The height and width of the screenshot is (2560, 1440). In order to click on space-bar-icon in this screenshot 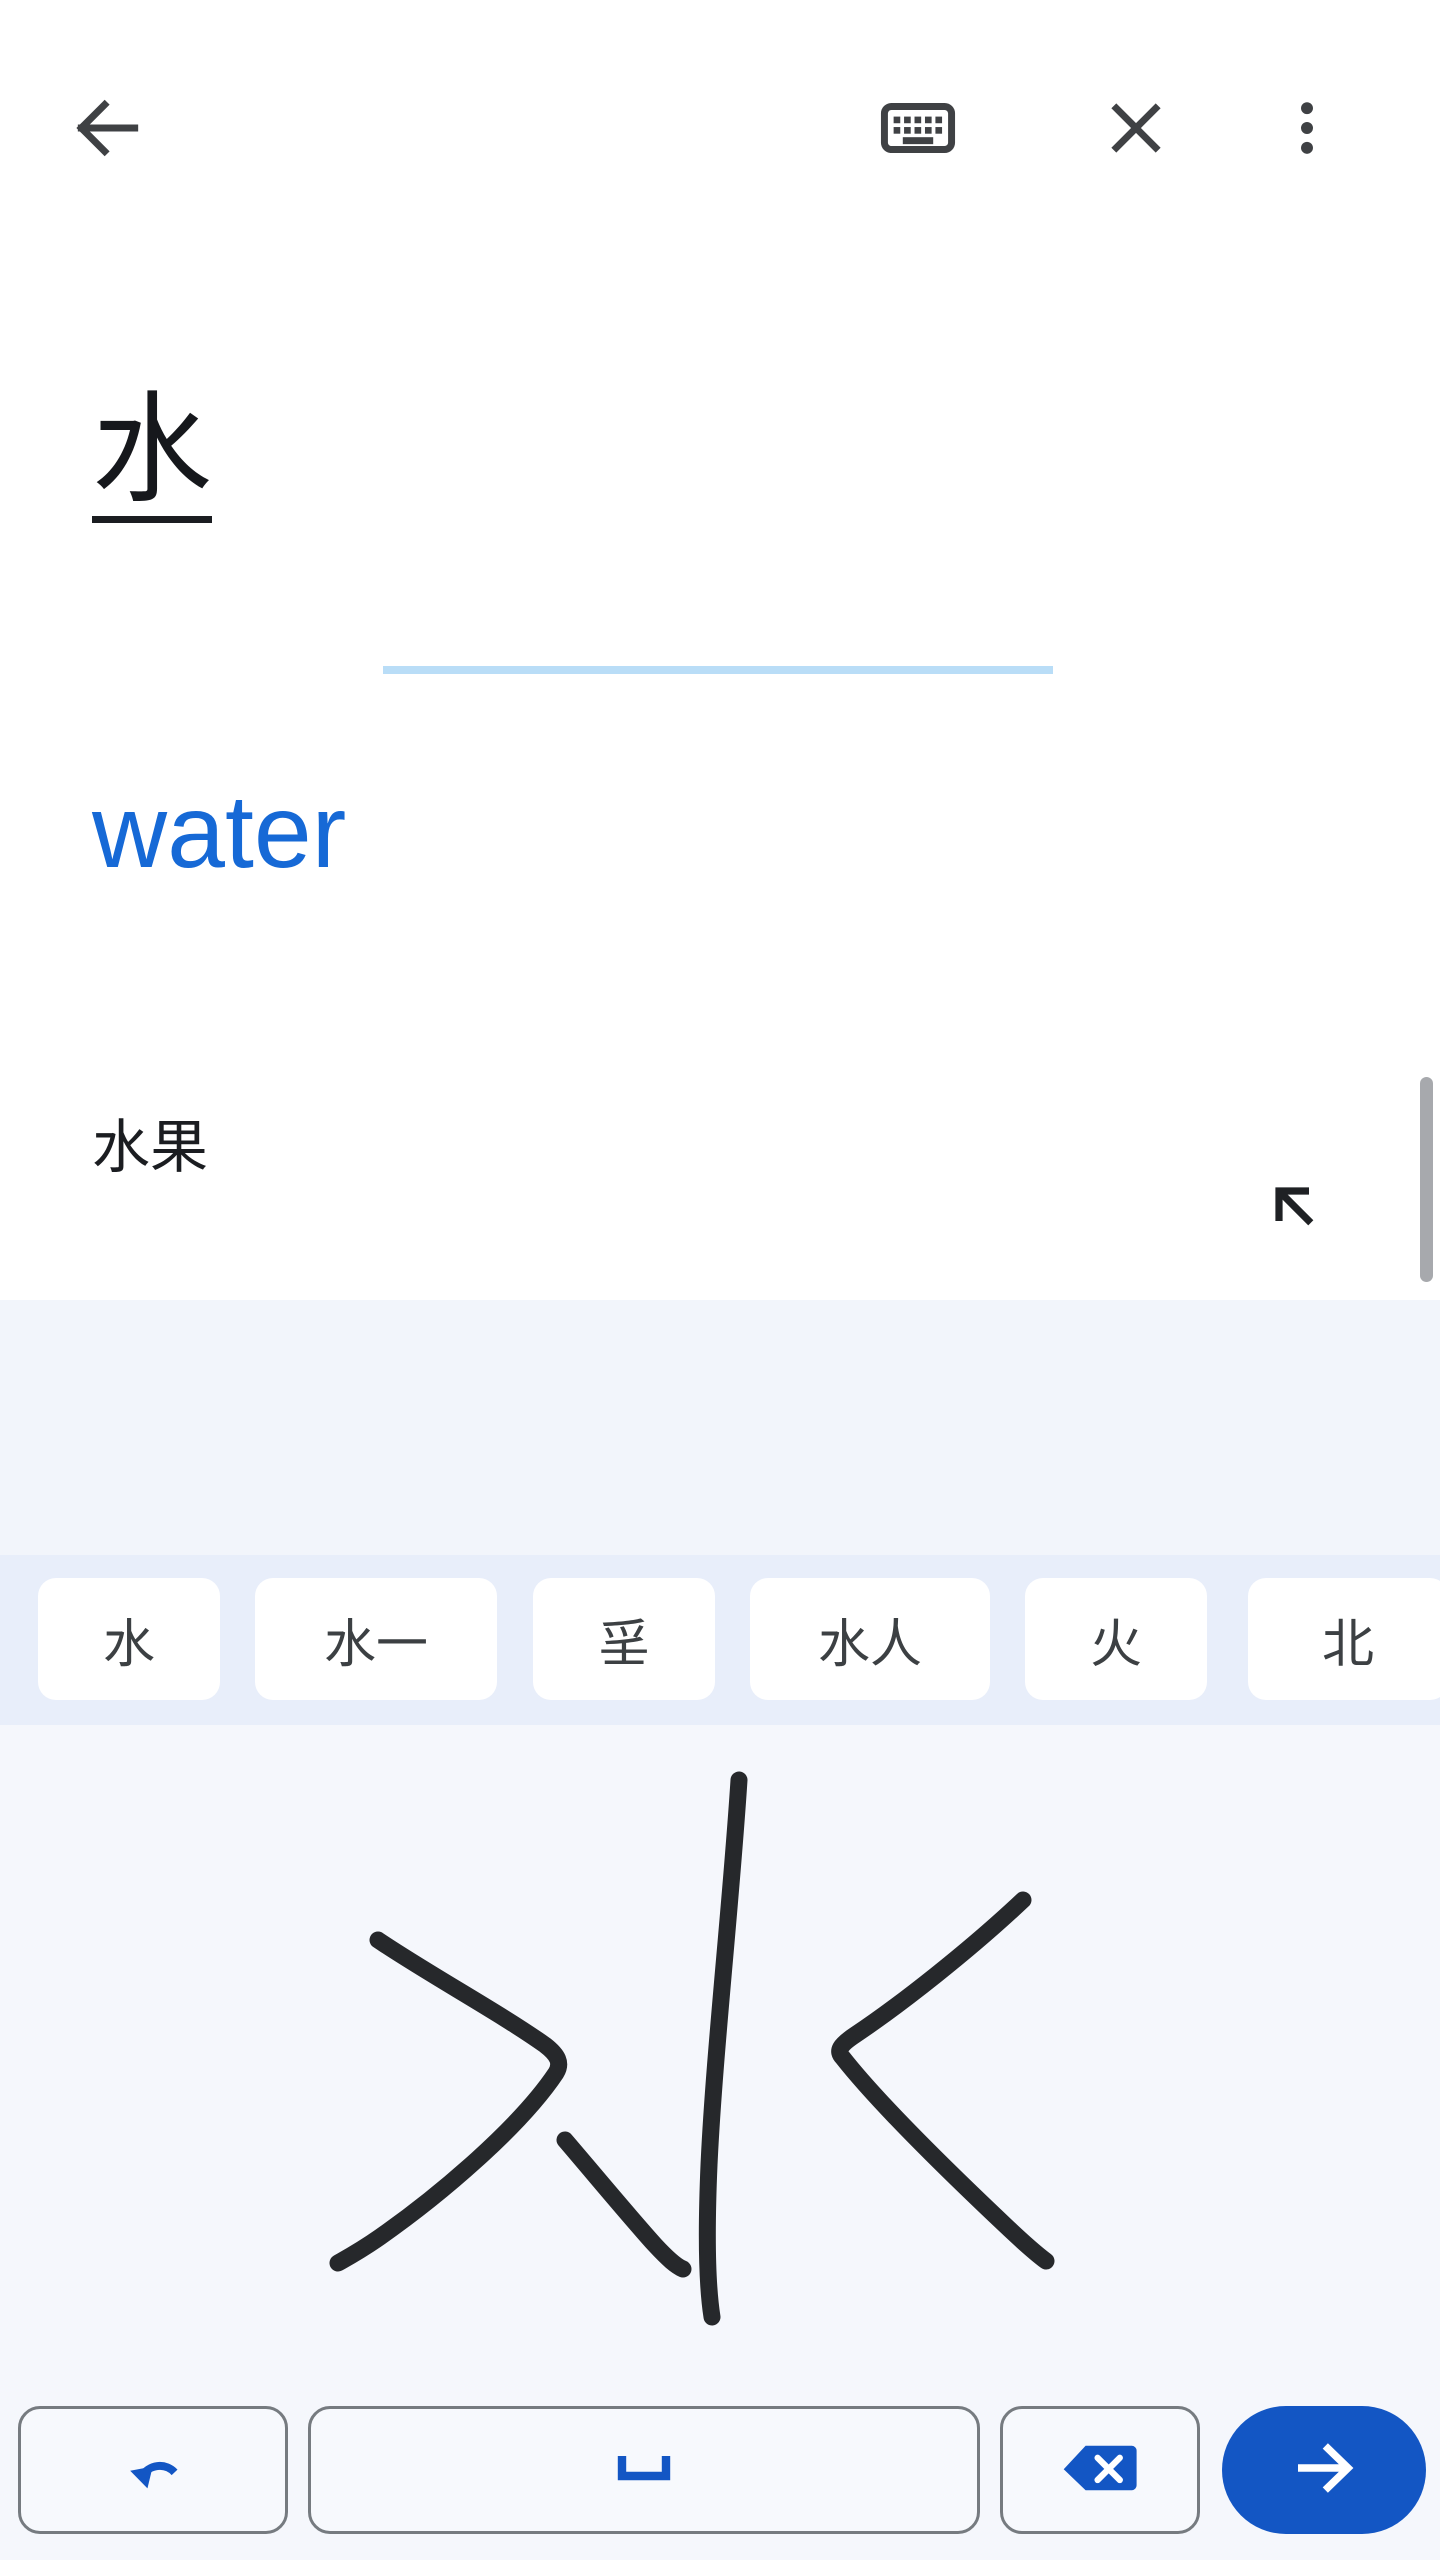, I will do `click(644, 2470)`.